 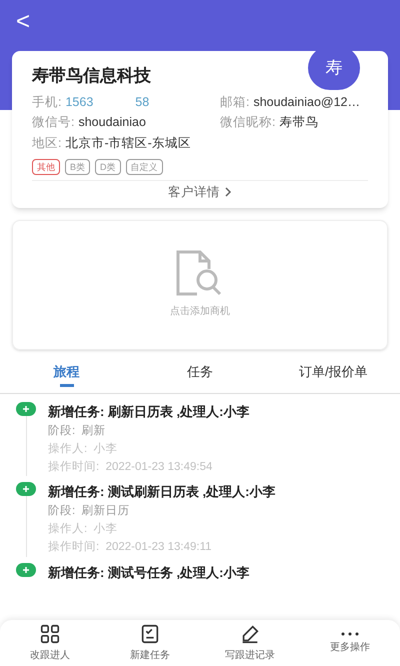 I want to click on nav-button: 改跟进人, so click(x=50, y=643).